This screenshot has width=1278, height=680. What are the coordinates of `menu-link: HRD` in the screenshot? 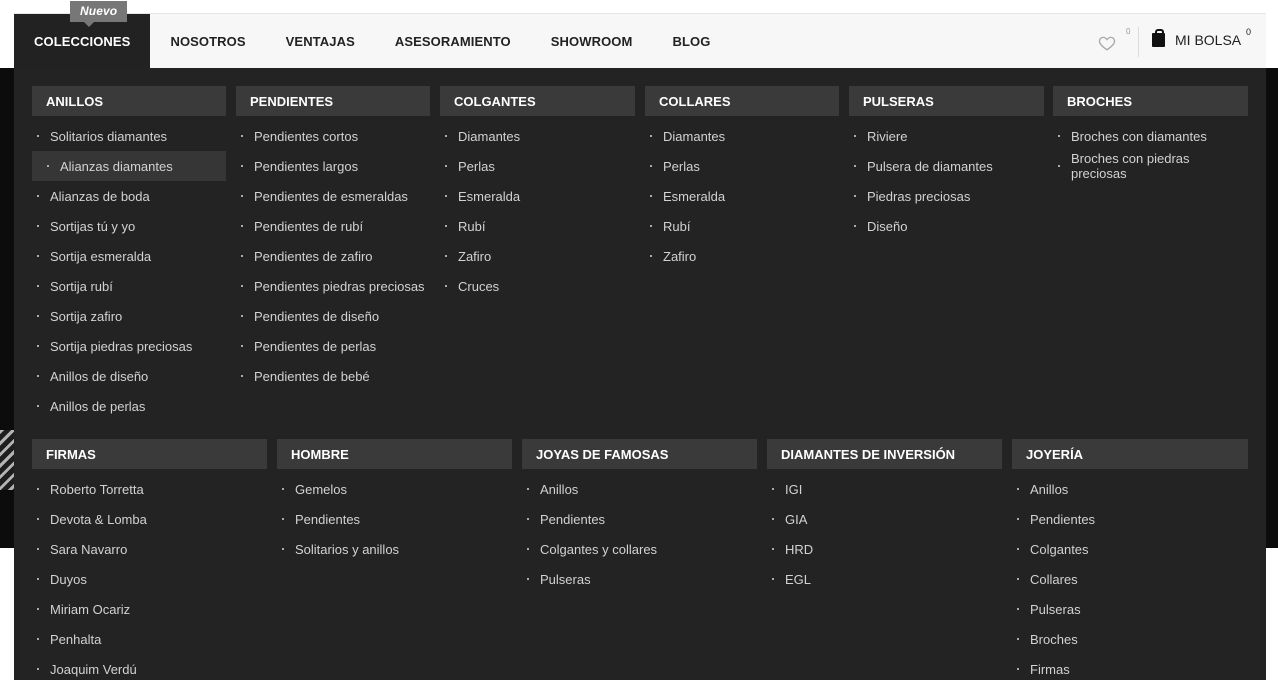 It's located at (884, 549).